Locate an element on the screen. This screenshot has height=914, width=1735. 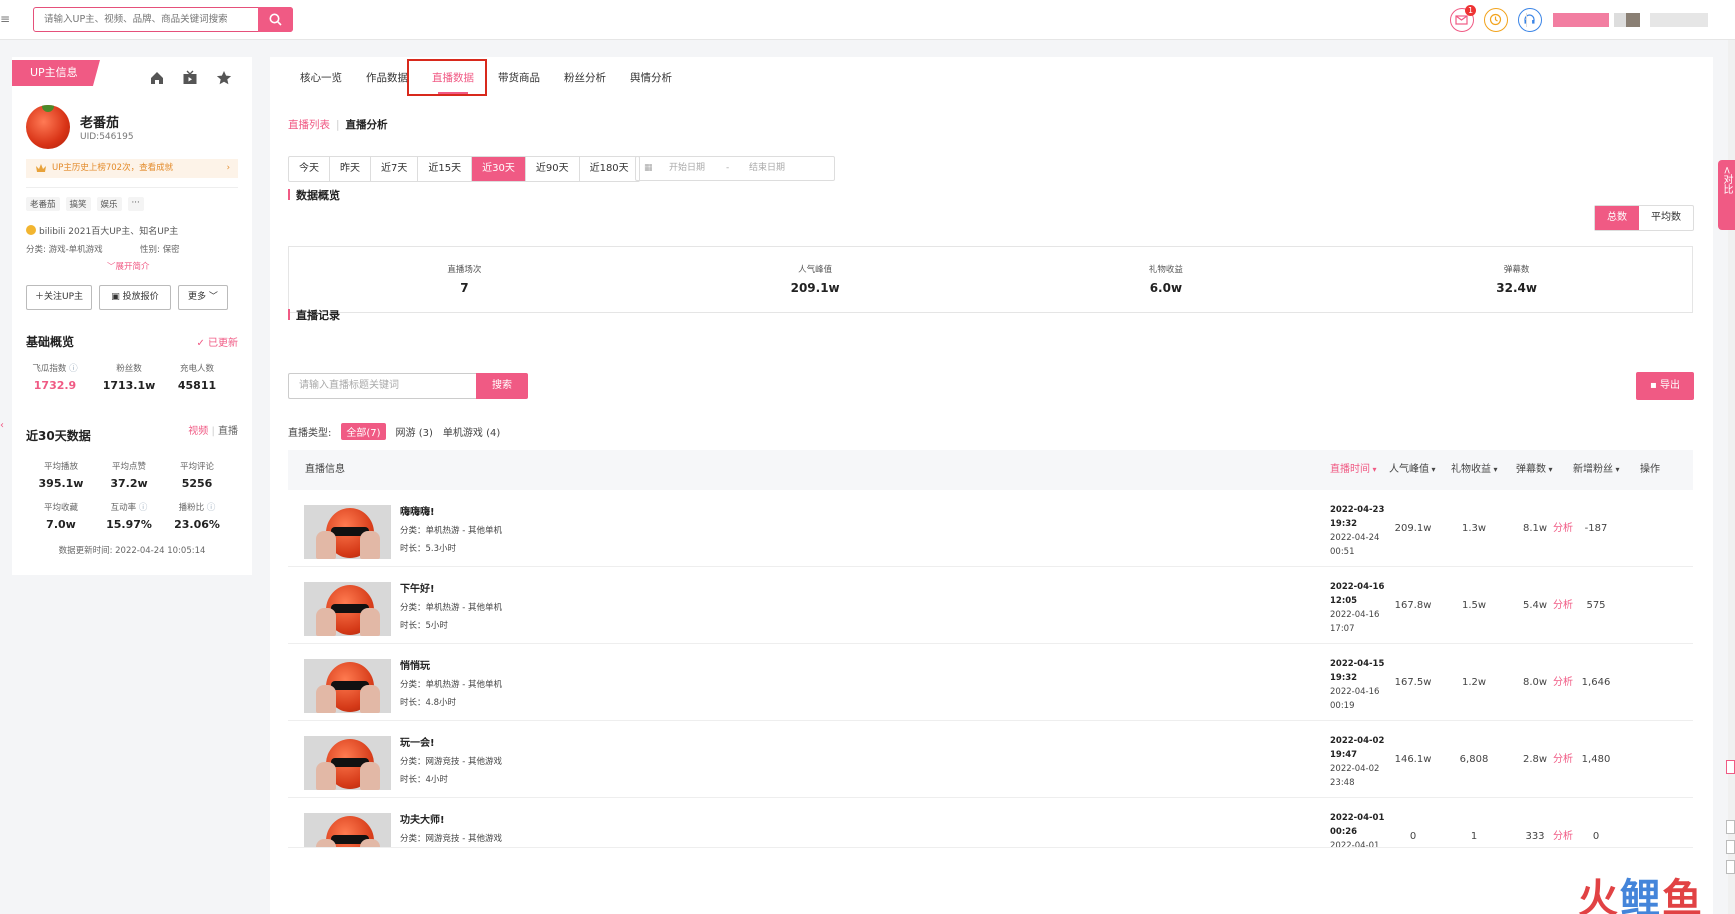
live-title: 嗨嗨嗨! is located at coordinates (417, 510).